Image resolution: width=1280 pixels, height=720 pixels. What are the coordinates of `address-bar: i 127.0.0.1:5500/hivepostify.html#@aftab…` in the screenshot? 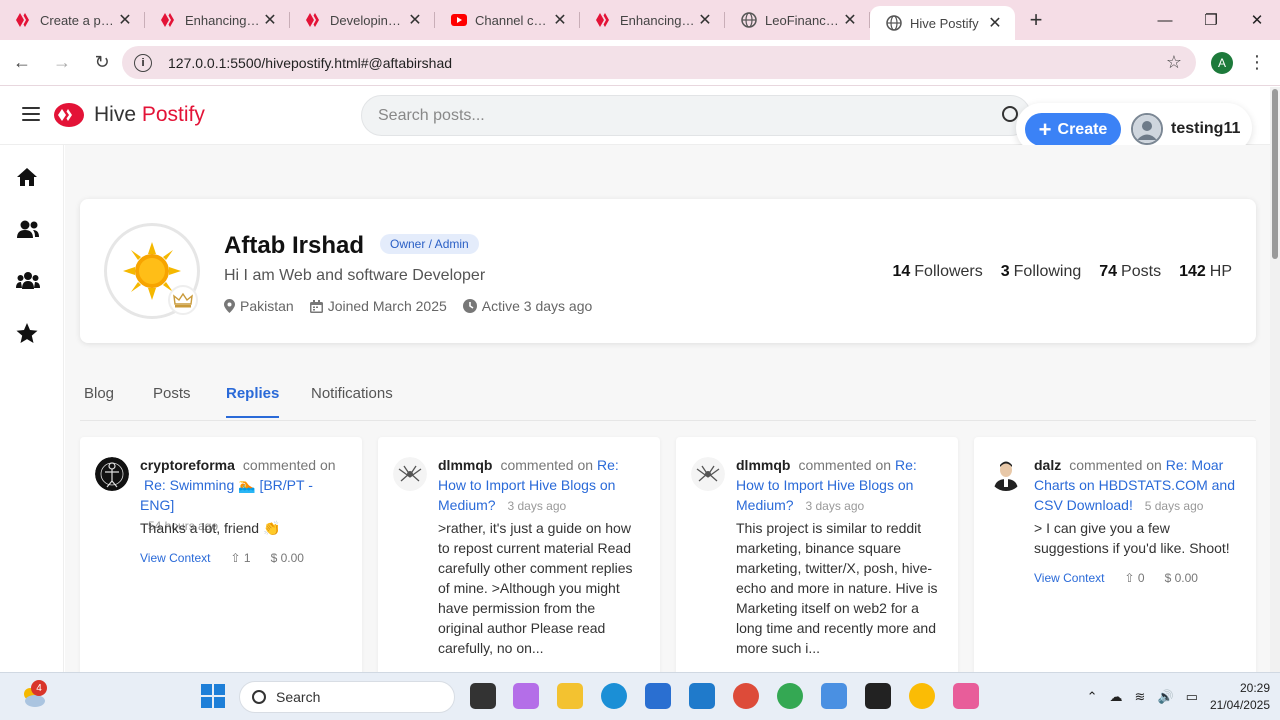 It's located at (659, 62).